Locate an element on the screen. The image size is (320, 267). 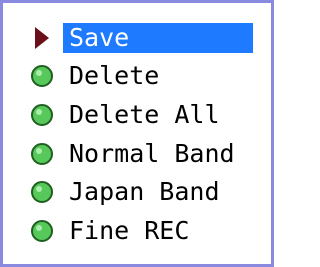
menu-item-normal-band: Normal Band is located at coordinates (145, 154).